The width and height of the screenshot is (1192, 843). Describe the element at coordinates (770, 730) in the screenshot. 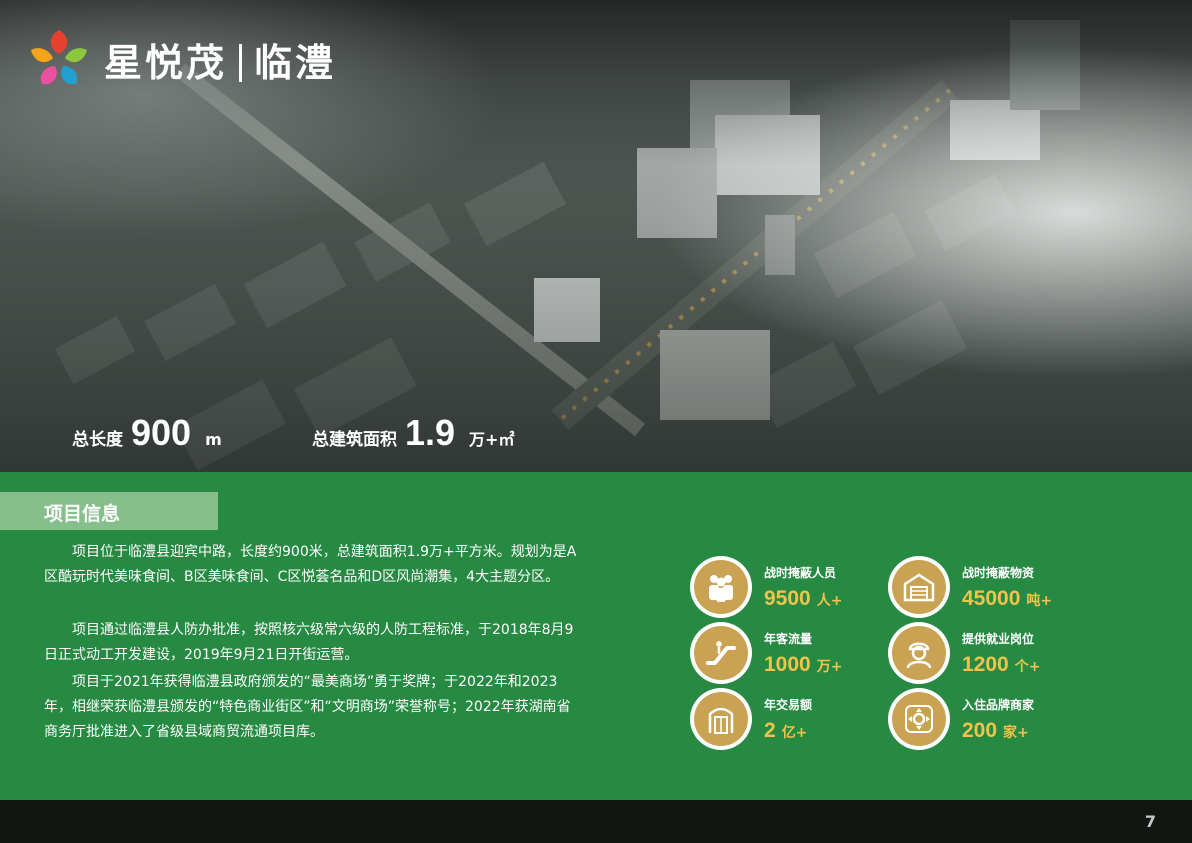

I see `metric-value: 2` at that location.